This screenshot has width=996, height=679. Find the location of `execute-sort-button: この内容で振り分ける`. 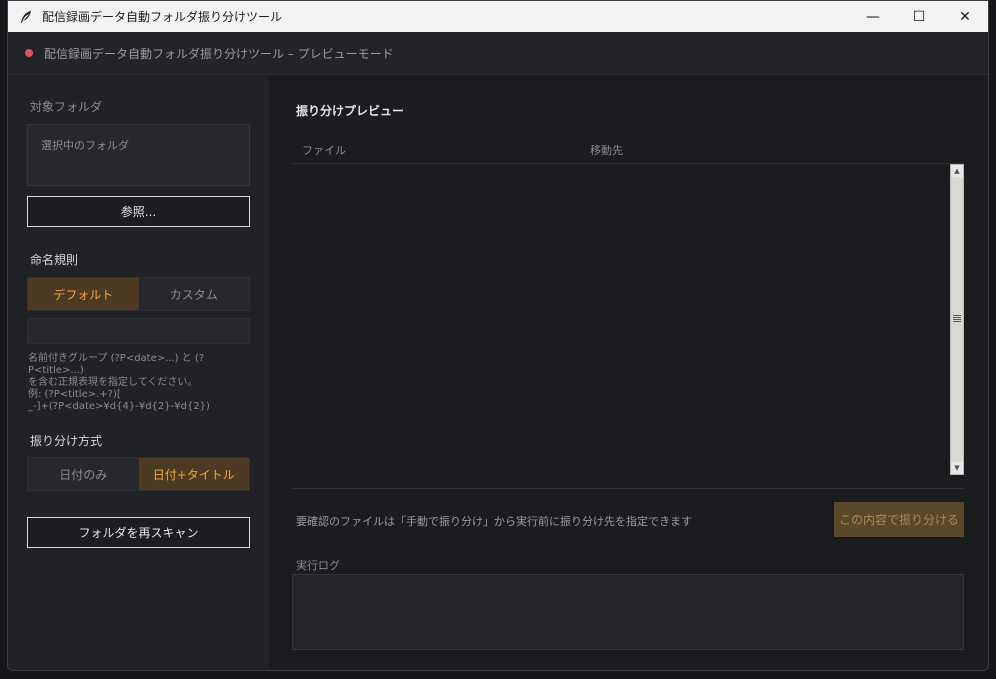

execute-sort-button: この内容で振り分ける is located at coordinates (899, 519).